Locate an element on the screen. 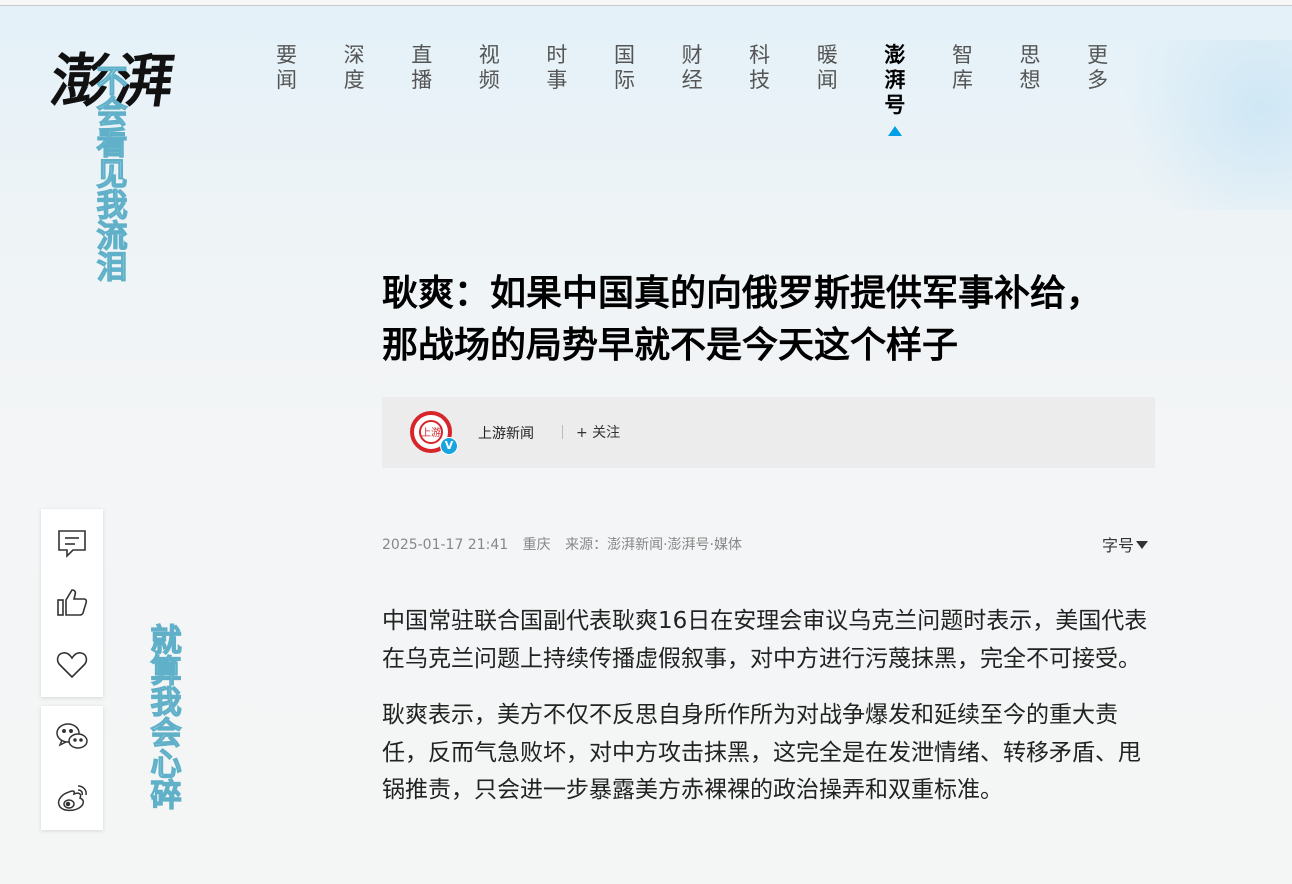 The image size is (1292, 884). author-name-link: 上游新闻 is located at coordinates (506, 433).